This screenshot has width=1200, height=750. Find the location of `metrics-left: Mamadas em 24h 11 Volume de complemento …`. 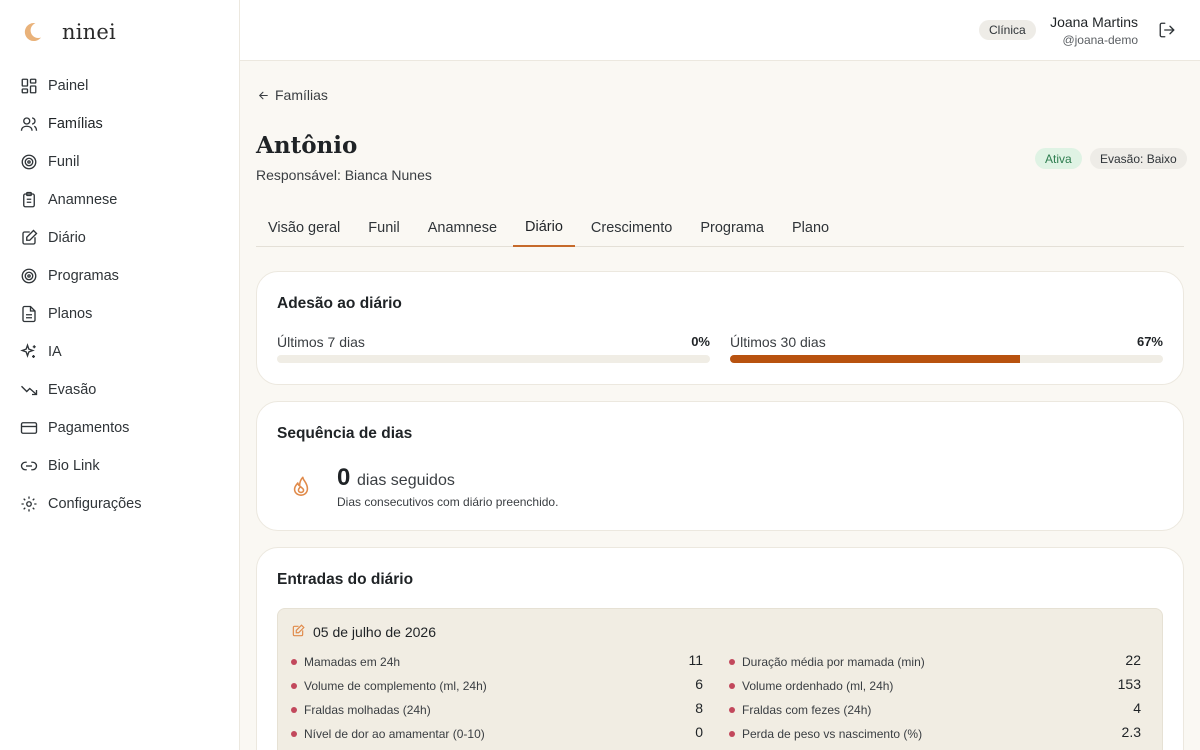

metrics-left: Mamadas em 24h 11 Volume de complemento … is located at coordinates (490, 698).